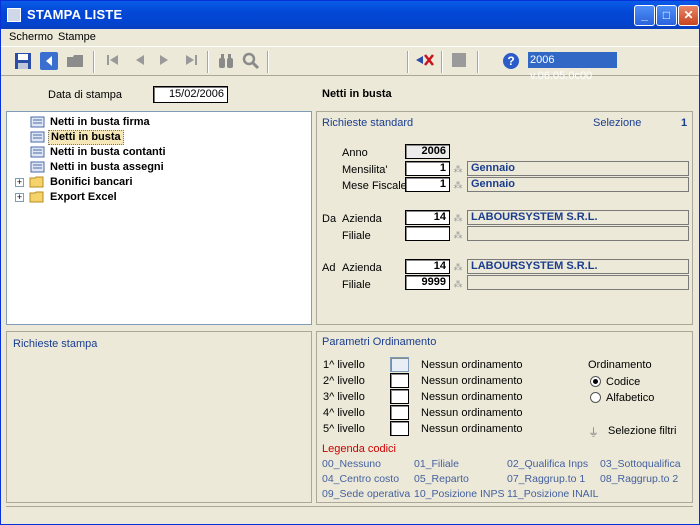 This screenshot has width=700, height=525. I want to click on next-record-icon, so click(164, 62).